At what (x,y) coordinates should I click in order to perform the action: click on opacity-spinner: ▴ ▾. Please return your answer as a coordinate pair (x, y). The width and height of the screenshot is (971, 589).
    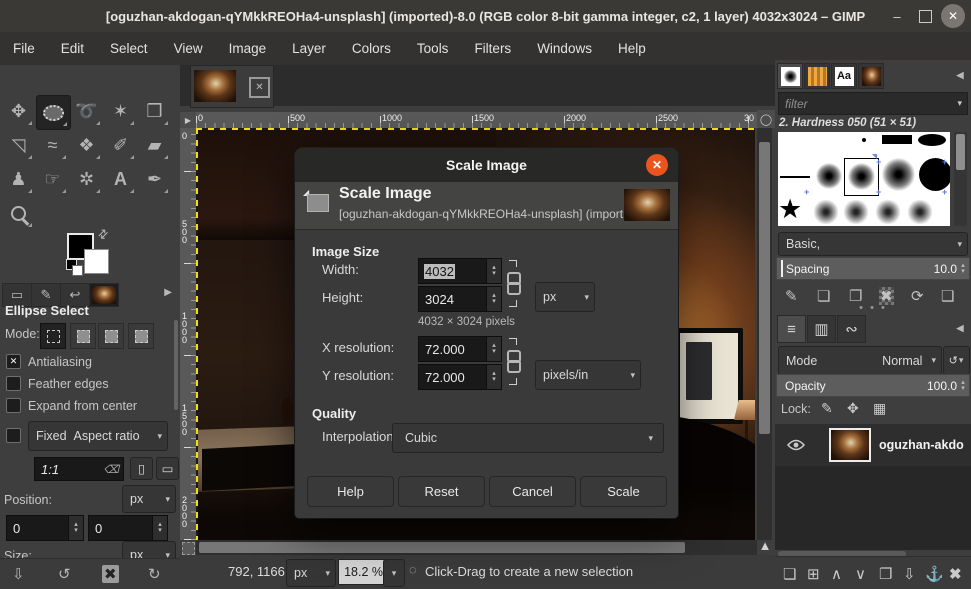
    Looking at the image, I should click on (963, 385).